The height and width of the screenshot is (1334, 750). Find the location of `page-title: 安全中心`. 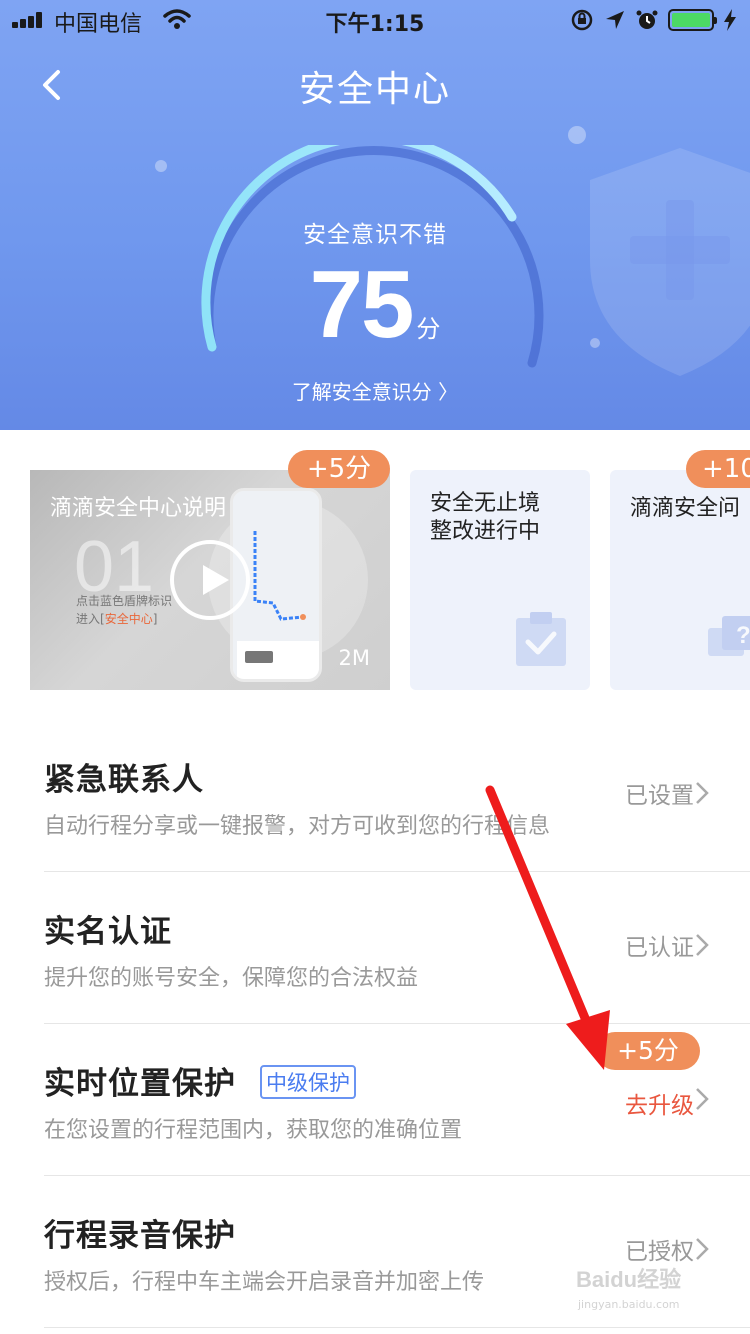

page-title: 安全中心 is located at coordinates (374, 89).